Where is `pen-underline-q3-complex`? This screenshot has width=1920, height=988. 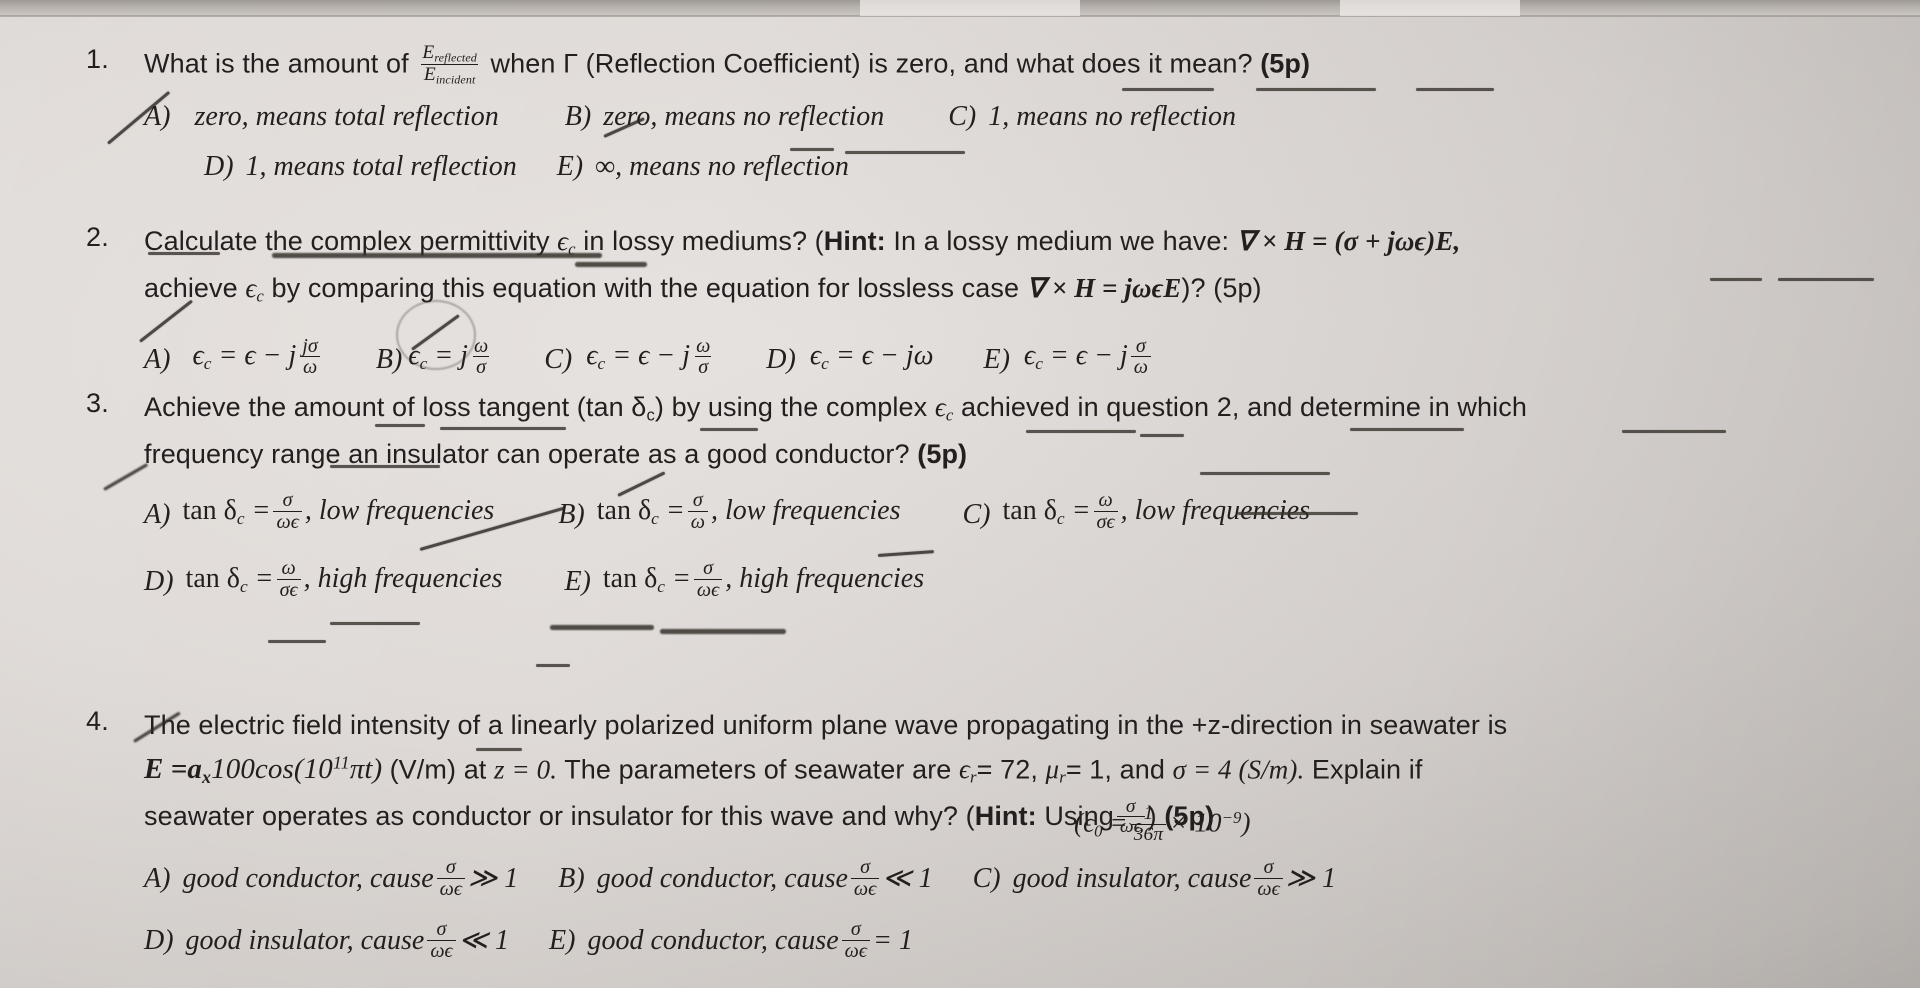
pen-underline-q3-complex is located at coordinates (1081, 431).